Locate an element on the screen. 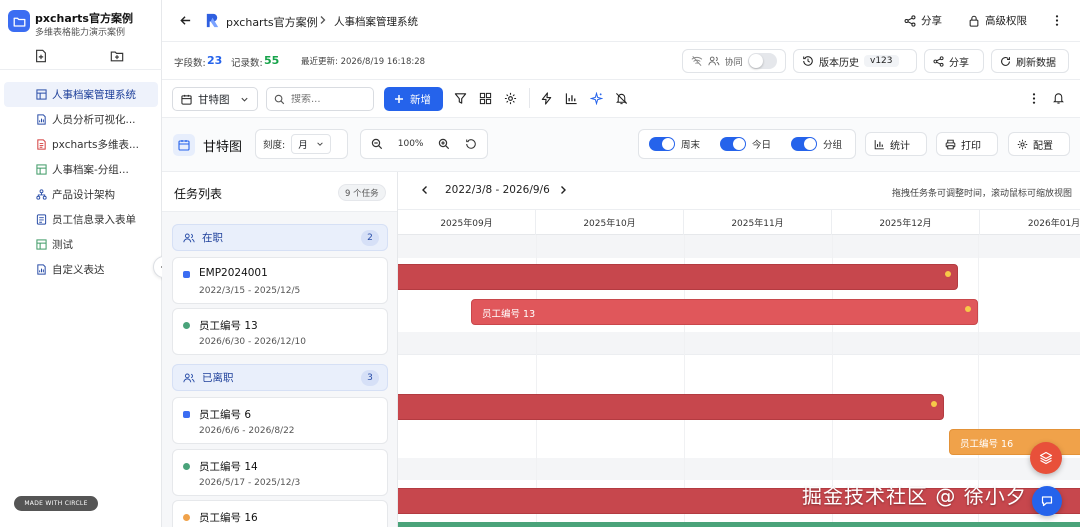 The width and height of the screenshot is (1080, 527). print-button: 打印 is located at coordinates (967, 144).